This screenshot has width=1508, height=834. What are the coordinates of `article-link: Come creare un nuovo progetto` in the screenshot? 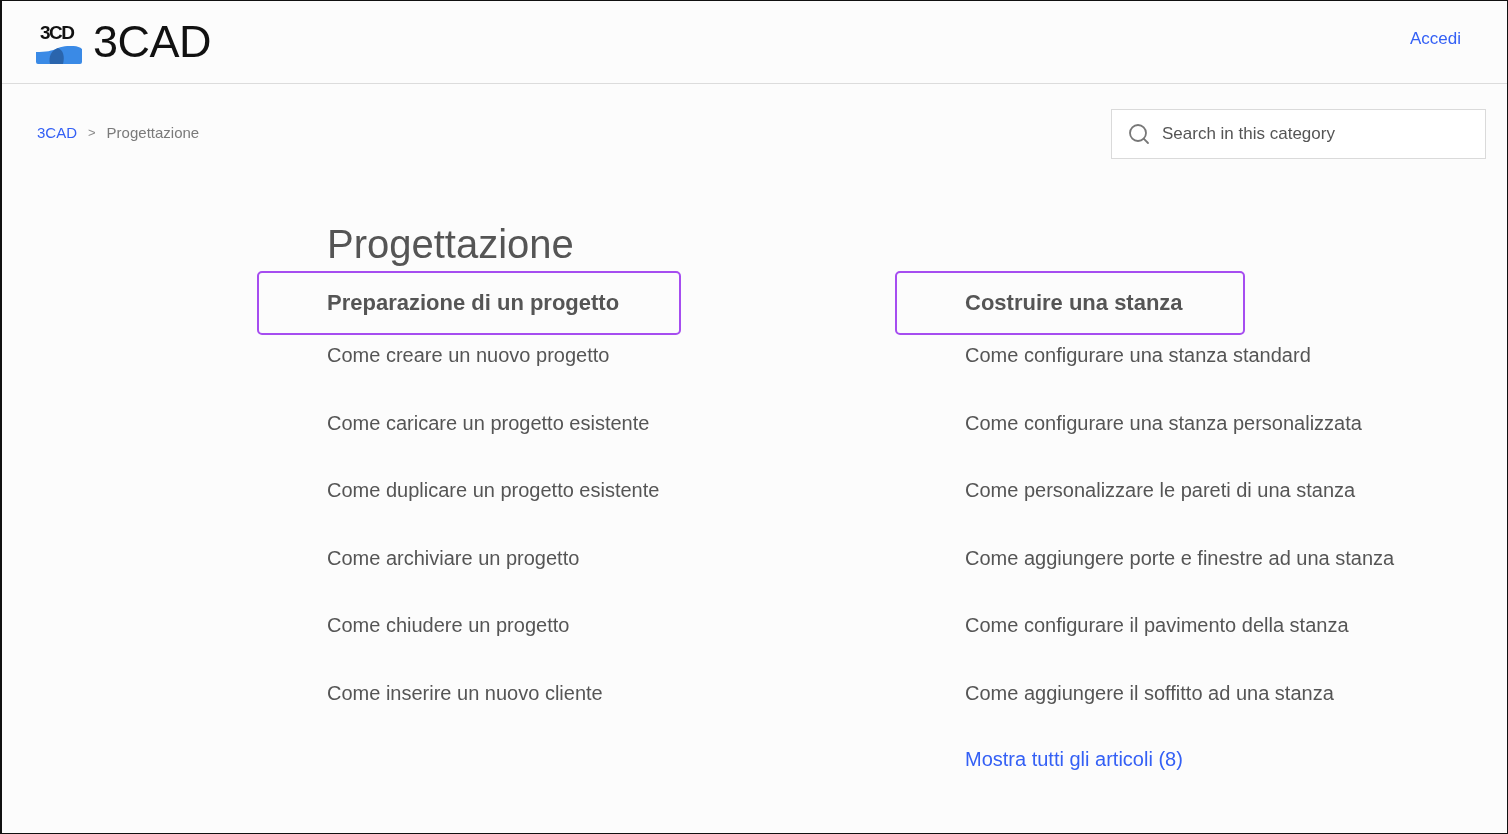 It's located at (493, 355).